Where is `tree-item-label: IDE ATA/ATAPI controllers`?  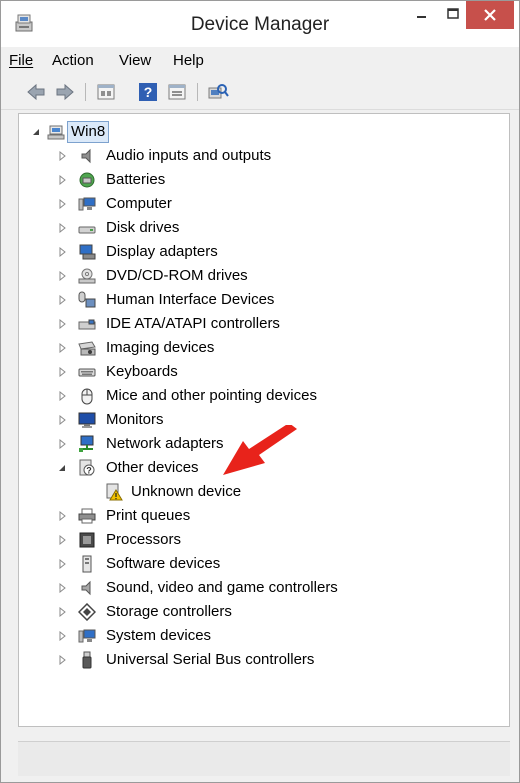 tree-item-label: IDE ATA/ATAPI controllers is located at coordinates (193, 323).